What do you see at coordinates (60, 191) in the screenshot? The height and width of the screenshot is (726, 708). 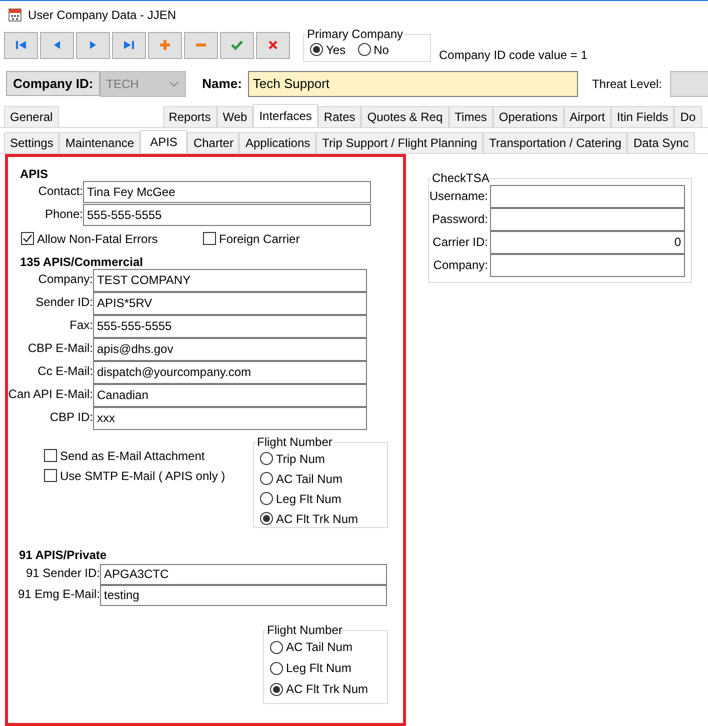 I see `field-label: Contact:` at bounding box center [60, 191].